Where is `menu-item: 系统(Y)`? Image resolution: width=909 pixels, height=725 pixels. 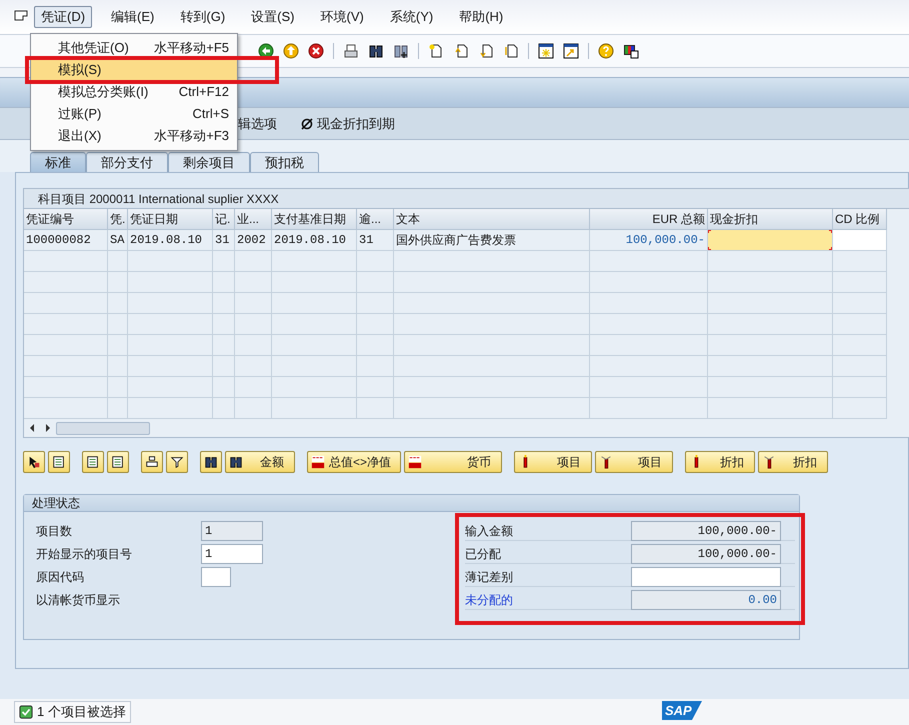
menu-item: 系统(Y) is located at coordinates (411, 17).